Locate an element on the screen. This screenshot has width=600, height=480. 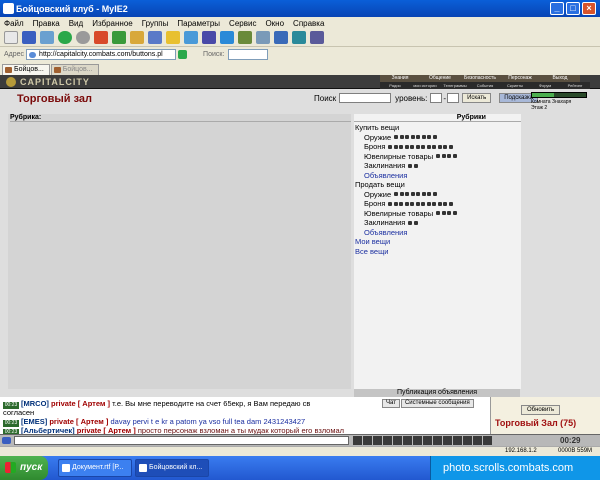
app-icon is located at coordinates (8, 8).